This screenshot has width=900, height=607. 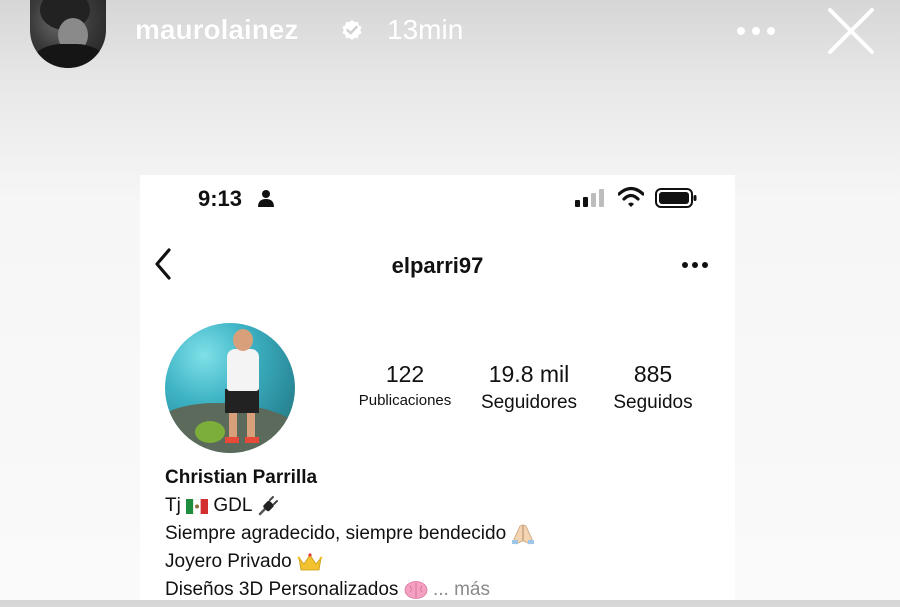 I want to click on stat-following-label: Seguidos, so click(x=653, y=402).